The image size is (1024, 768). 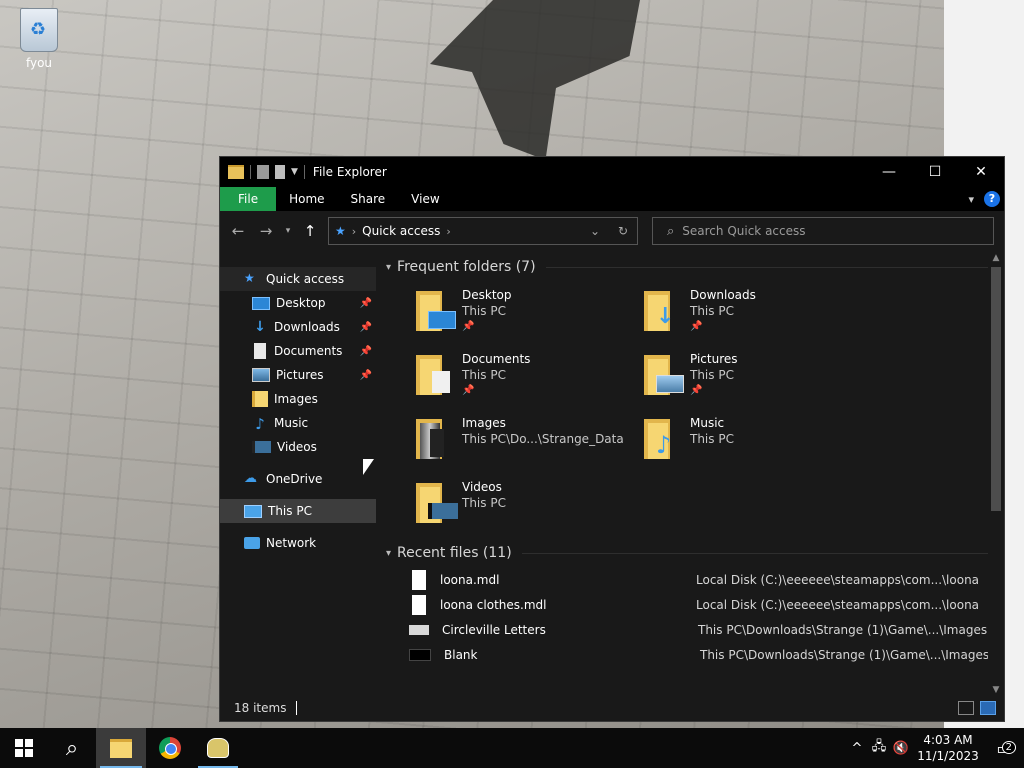 I want to click on maximize-button: ☐, so click(x=935, y=172).